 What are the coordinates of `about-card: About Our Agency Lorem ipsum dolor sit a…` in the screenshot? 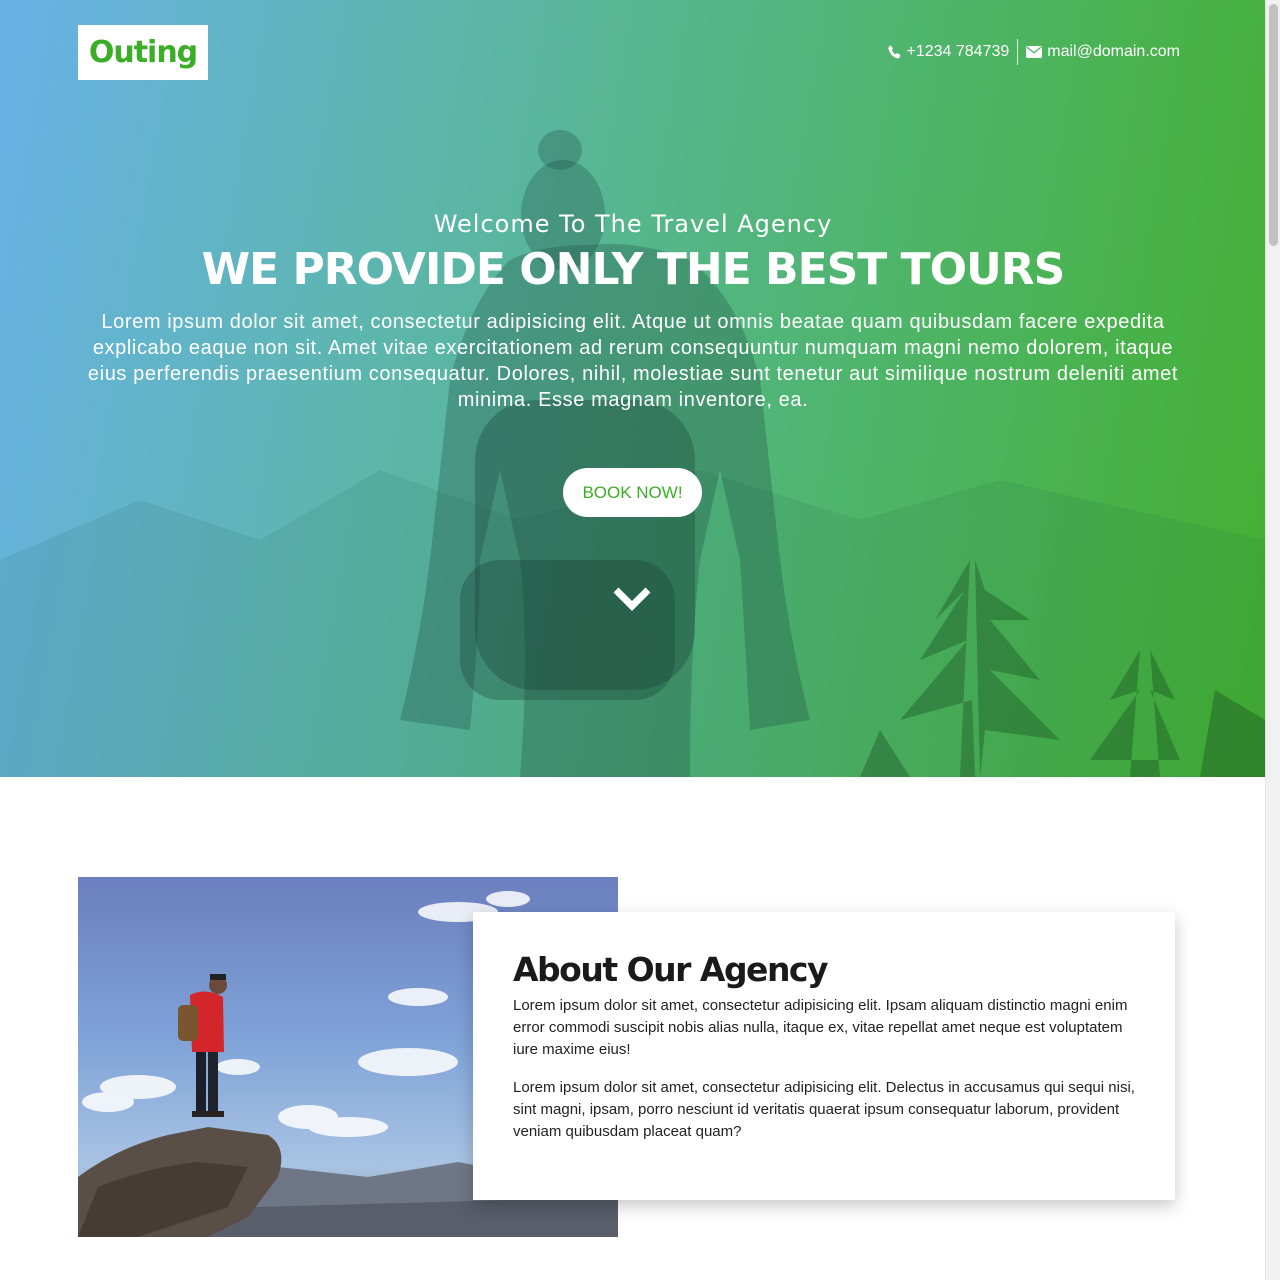 It's located at (824, 1056).